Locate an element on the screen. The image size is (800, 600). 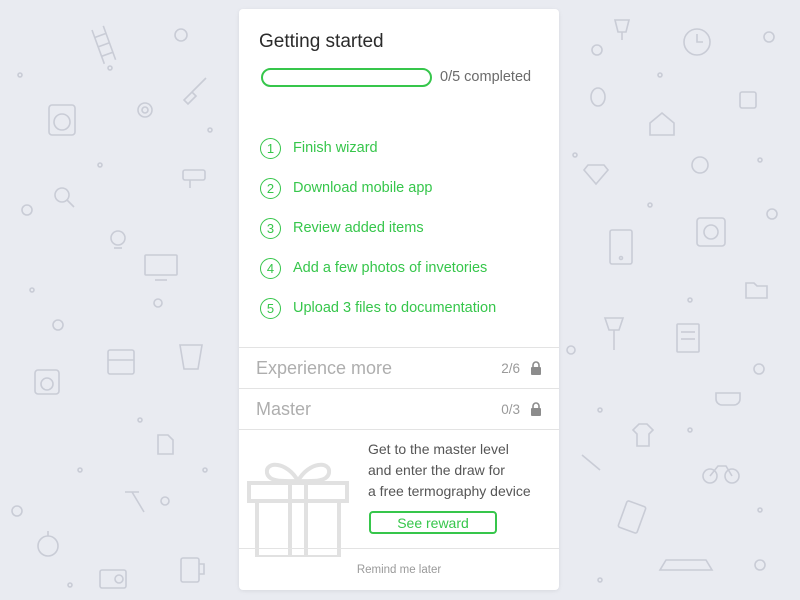
magnifier-icon is located at coordinates (64, 197).